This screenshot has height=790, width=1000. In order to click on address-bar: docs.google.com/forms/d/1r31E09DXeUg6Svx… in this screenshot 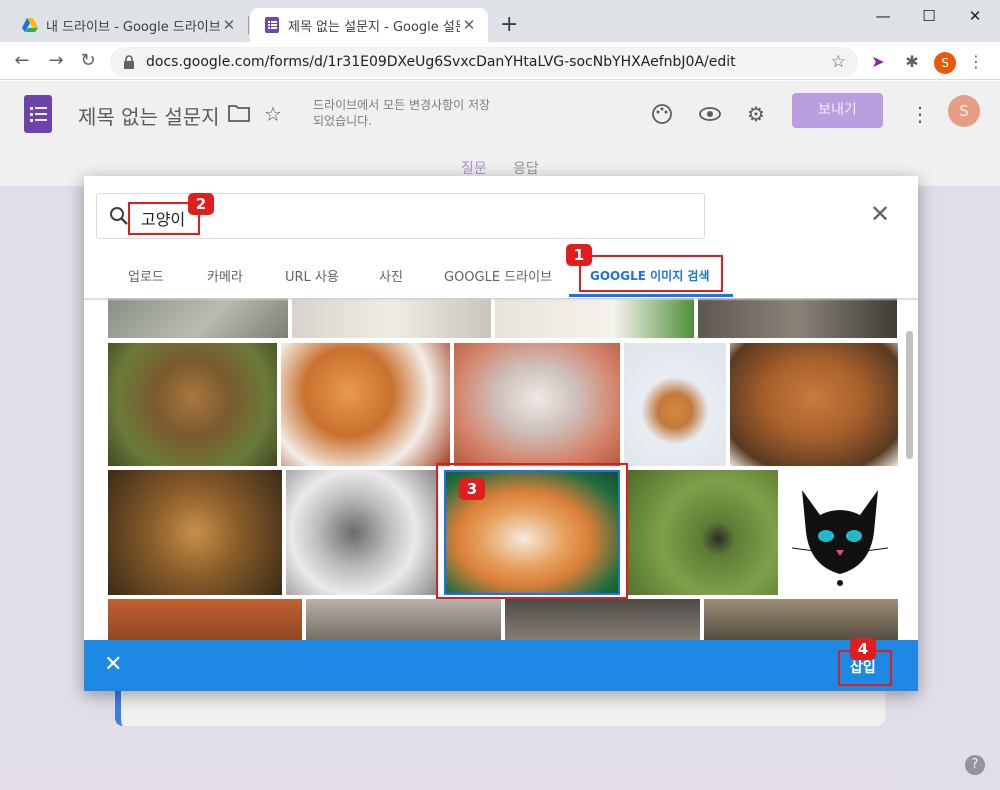, I will do `click(484, 62)`.